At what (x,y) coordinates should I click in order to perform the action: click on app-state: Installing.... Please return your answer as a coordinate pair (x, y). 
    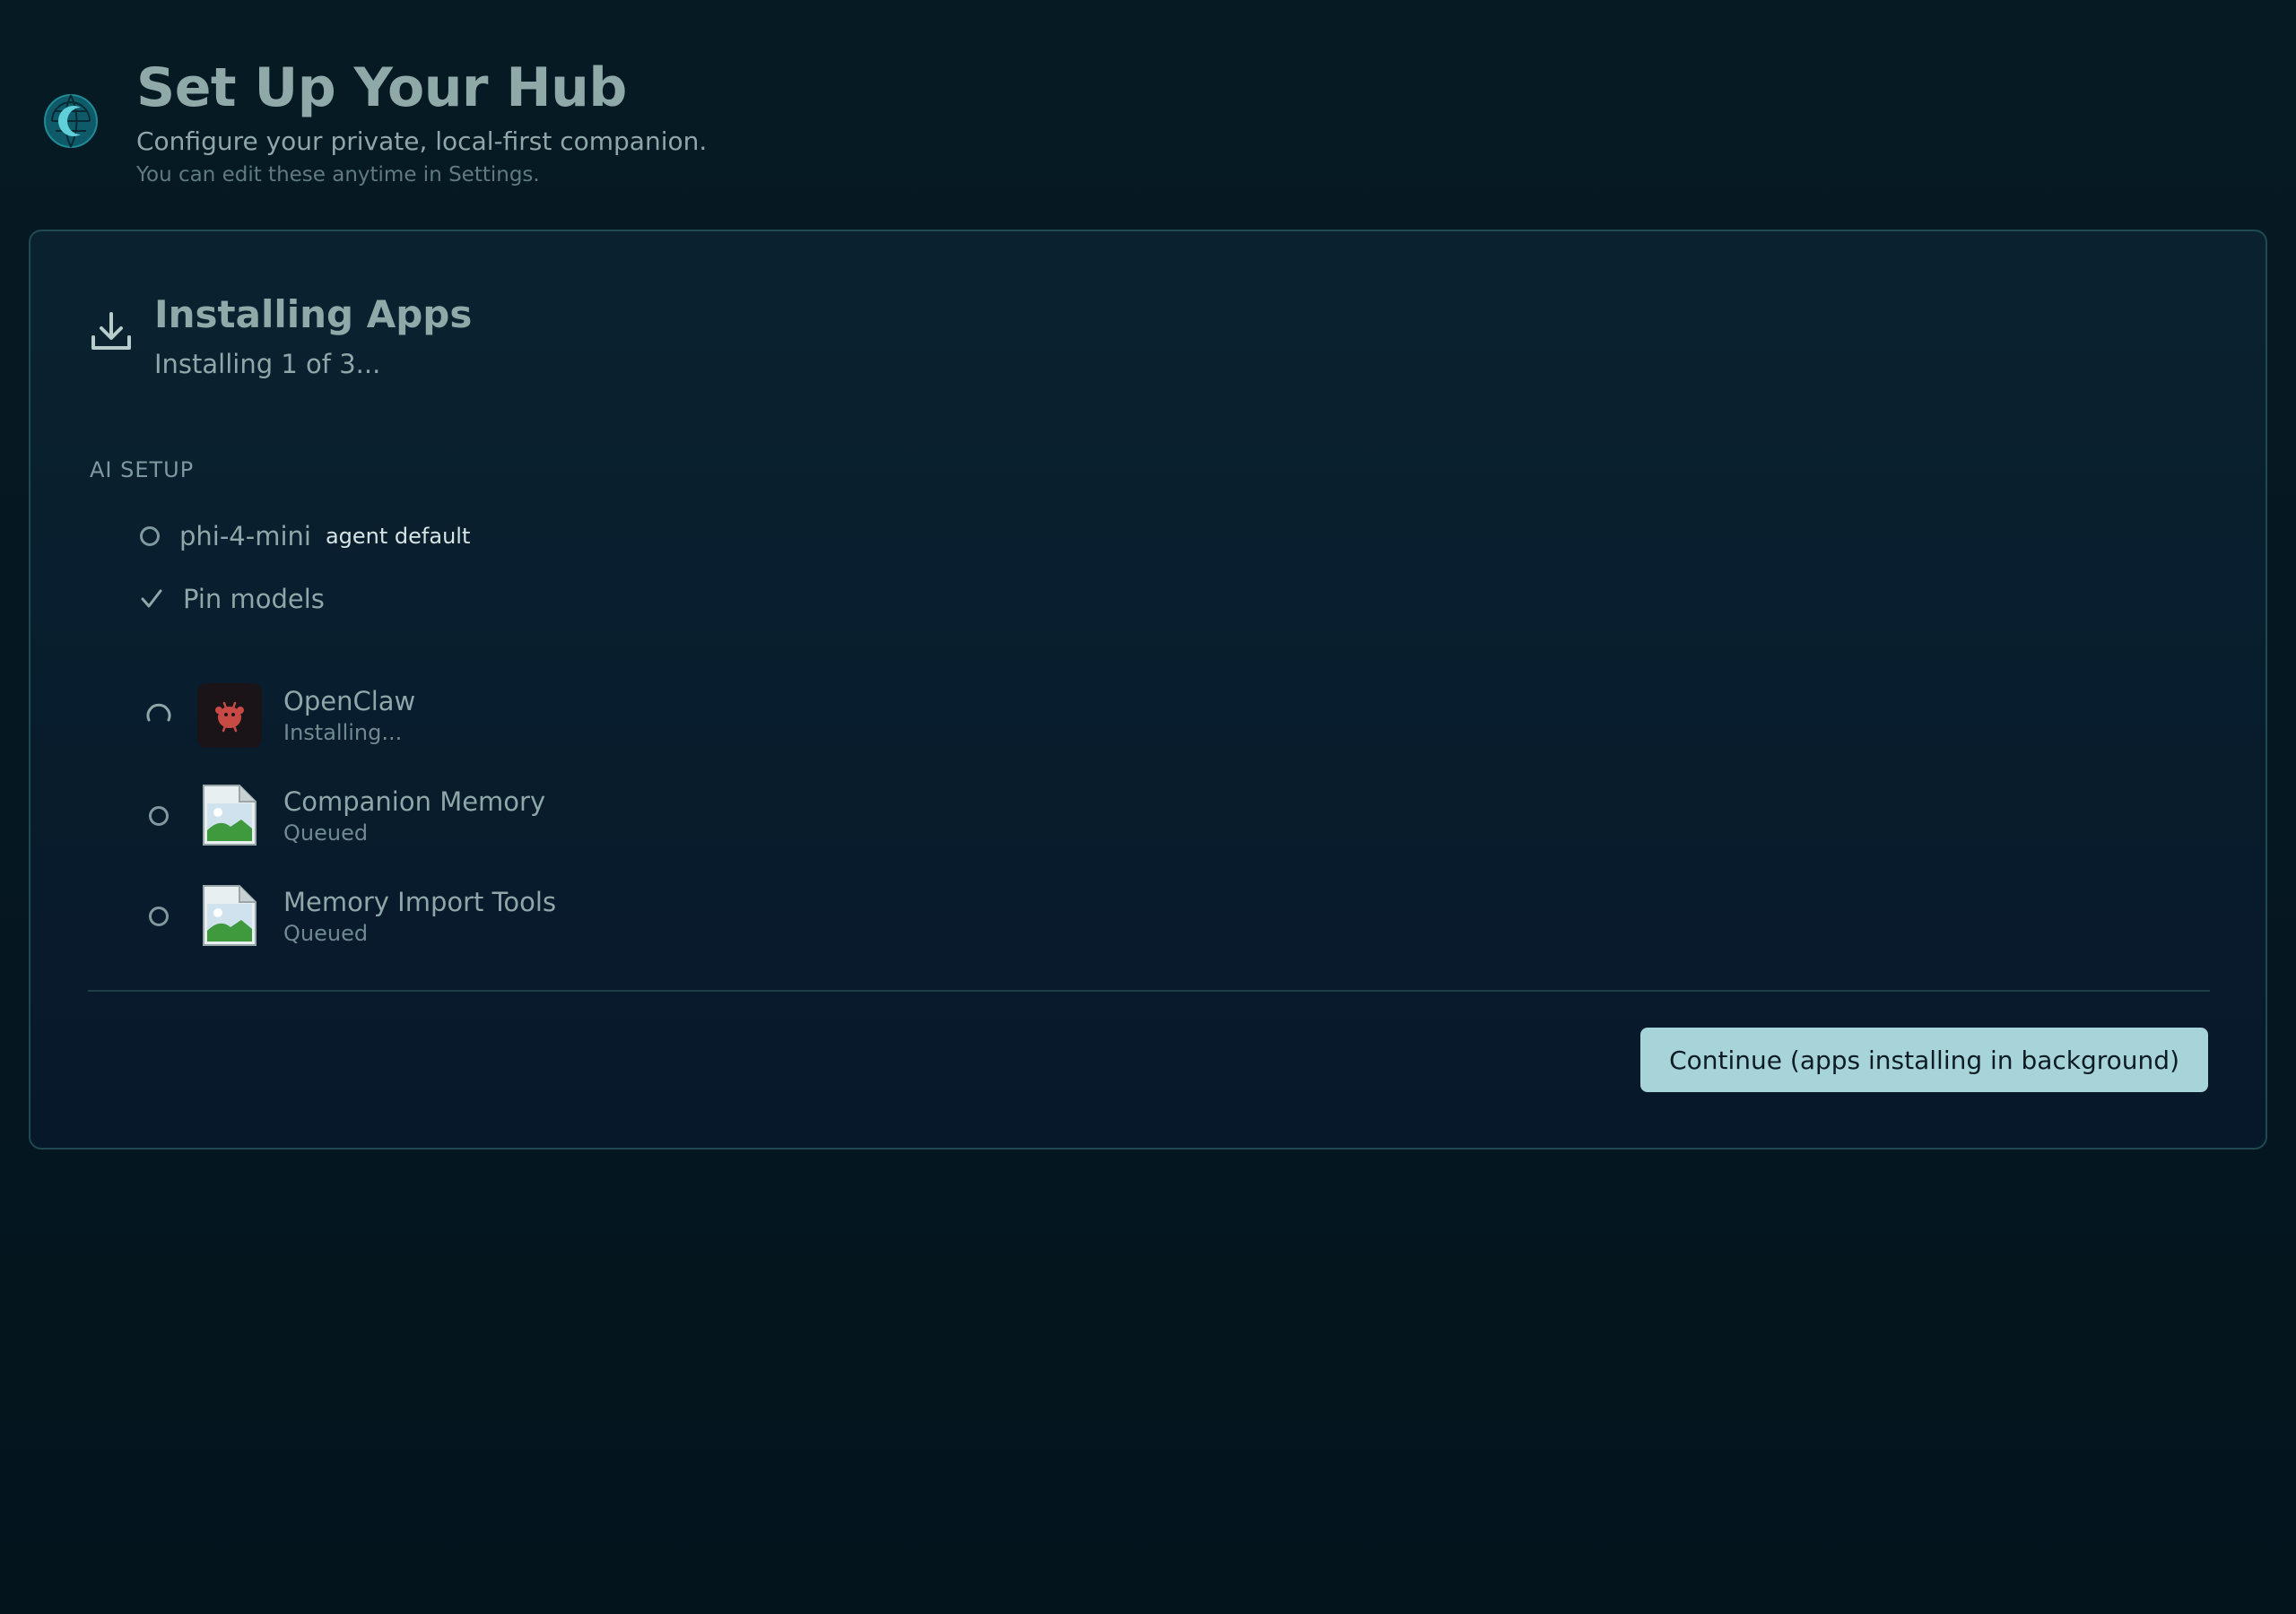
    Looking at the image, I should click on (343, 732).